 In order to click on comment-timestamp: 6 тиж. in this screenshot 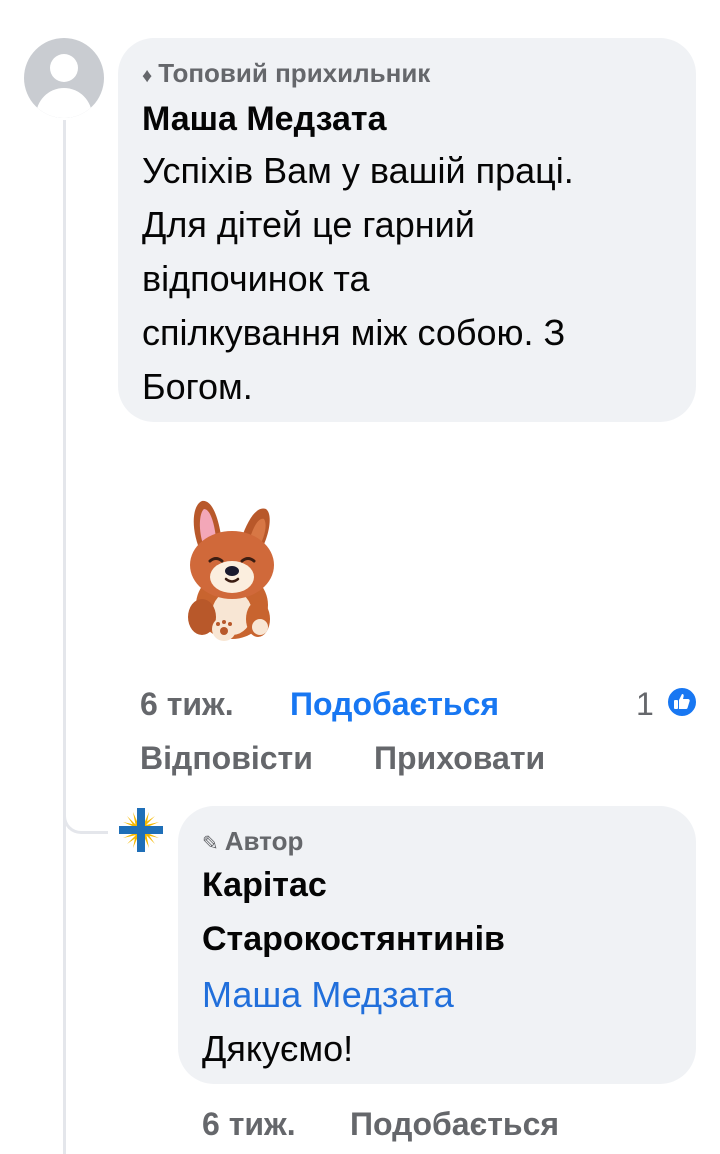, I will do `click(187, 704)`.